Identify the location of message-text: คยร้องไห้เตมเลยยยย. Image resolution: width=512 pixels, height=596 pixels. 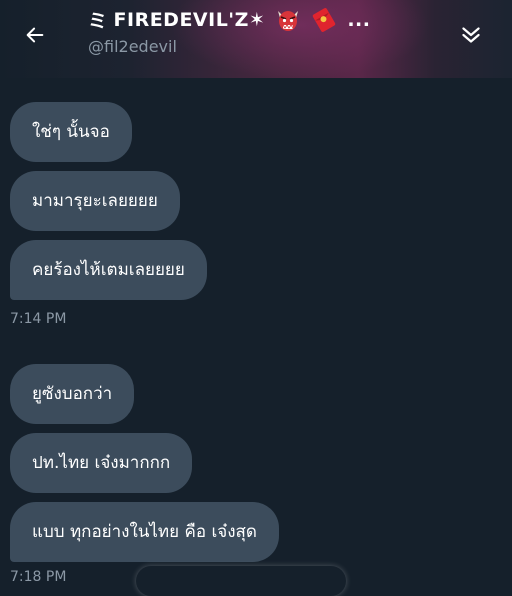
(108, 270).